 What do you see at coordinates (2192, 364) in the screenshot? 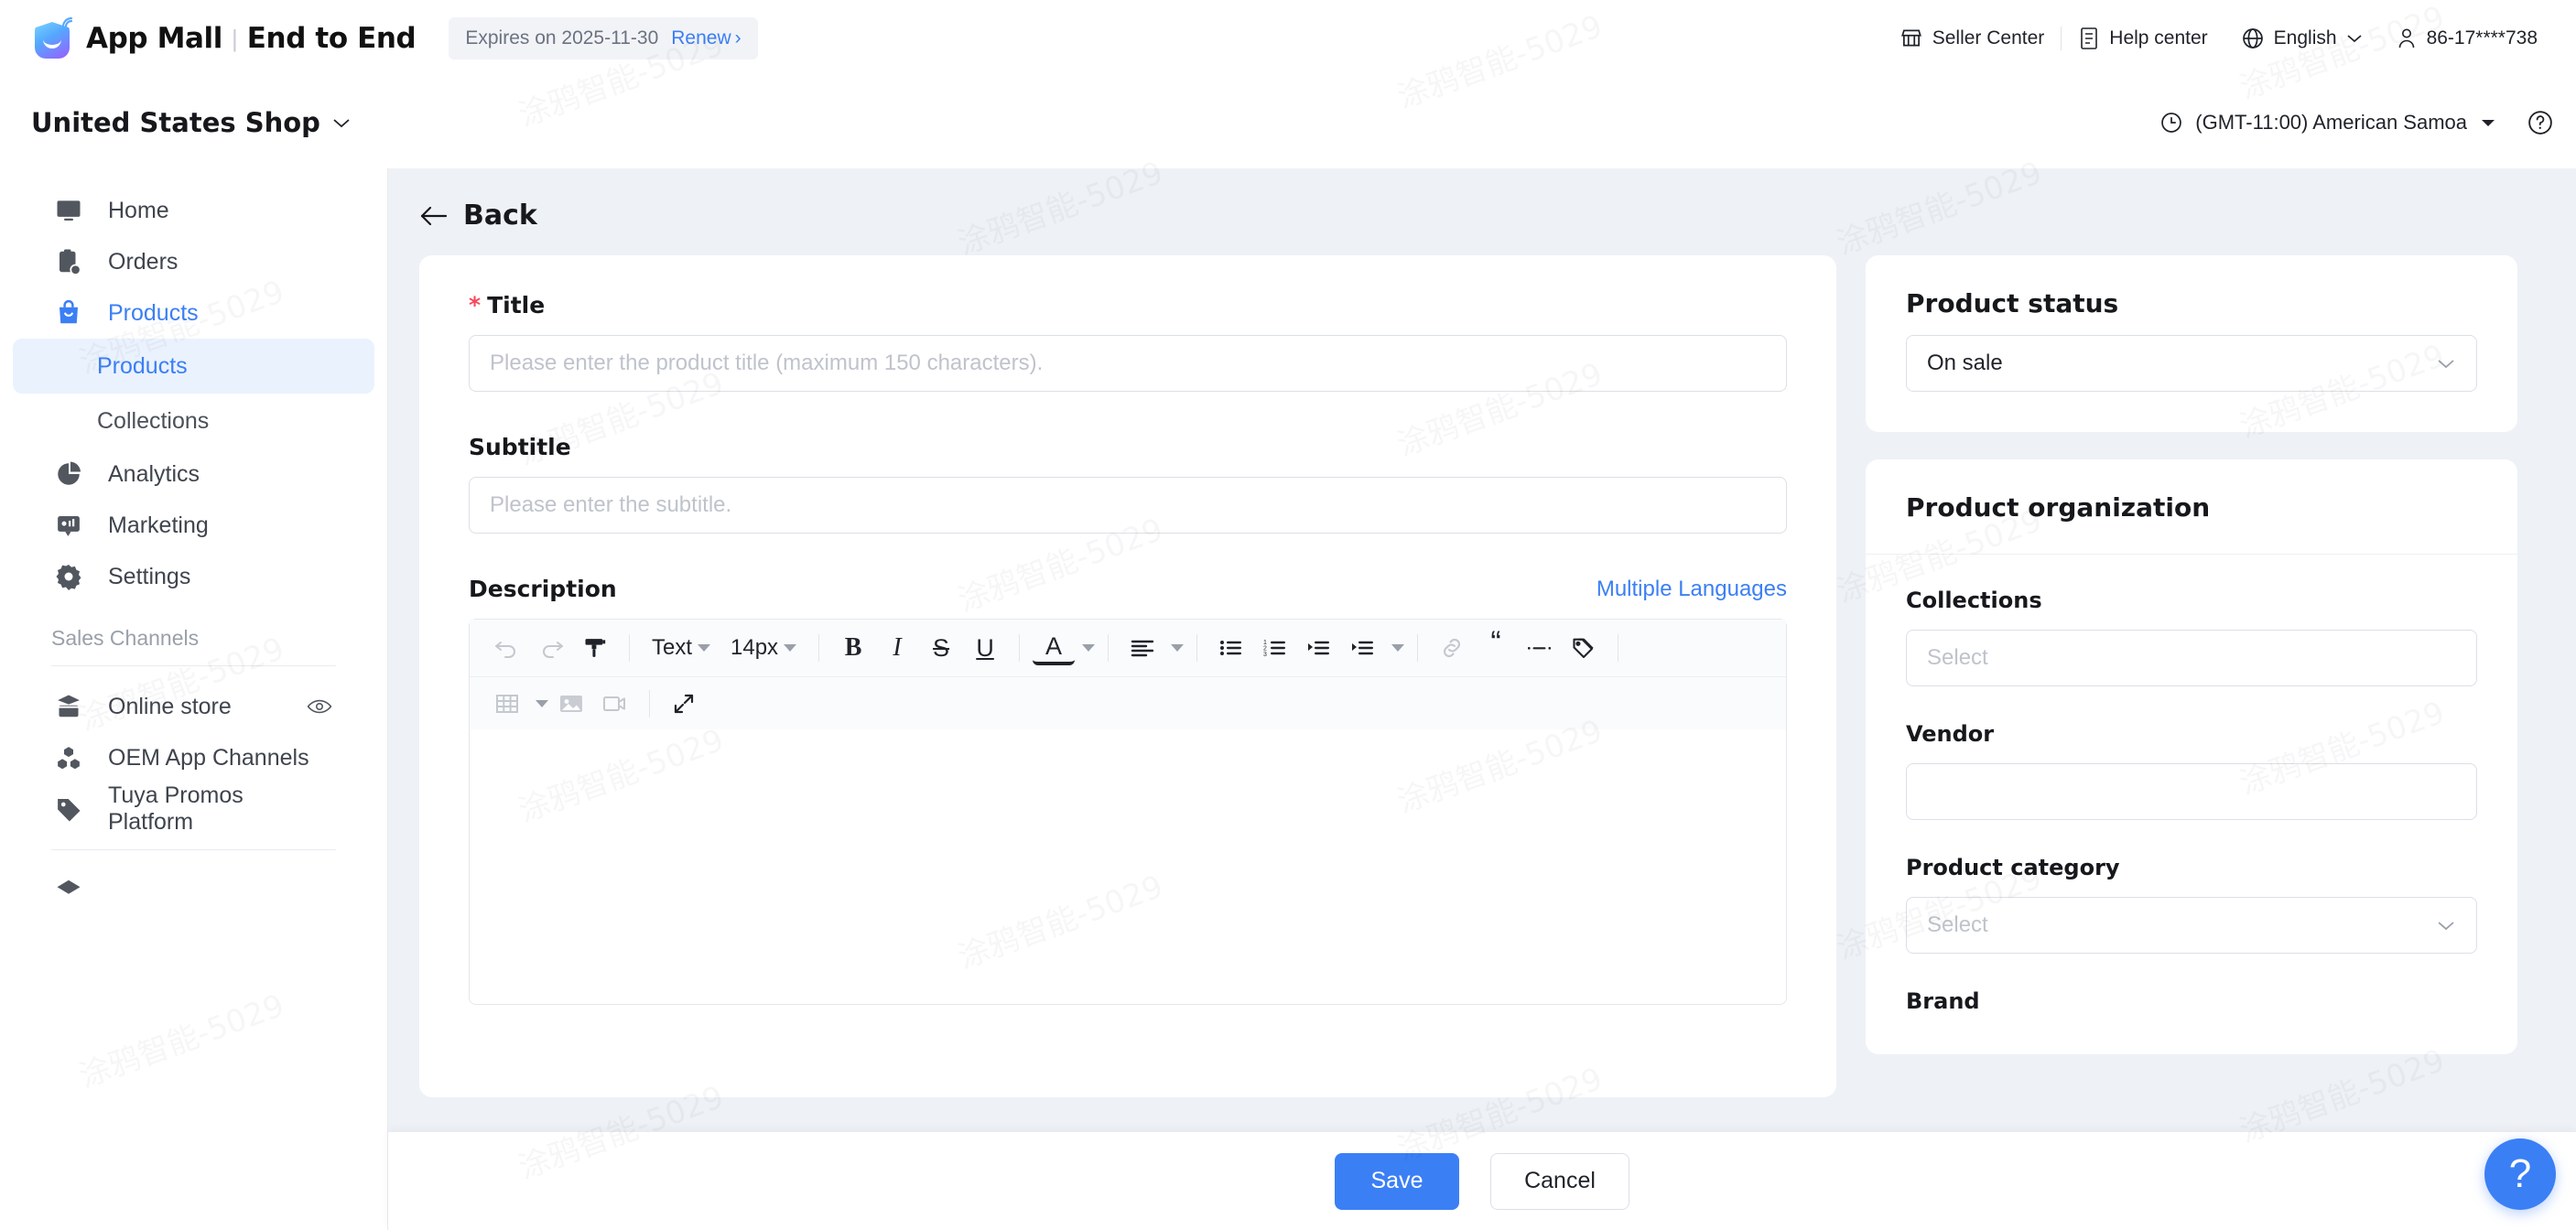
I see `product-status-select: On sale` at bounding box center [2192, 364].